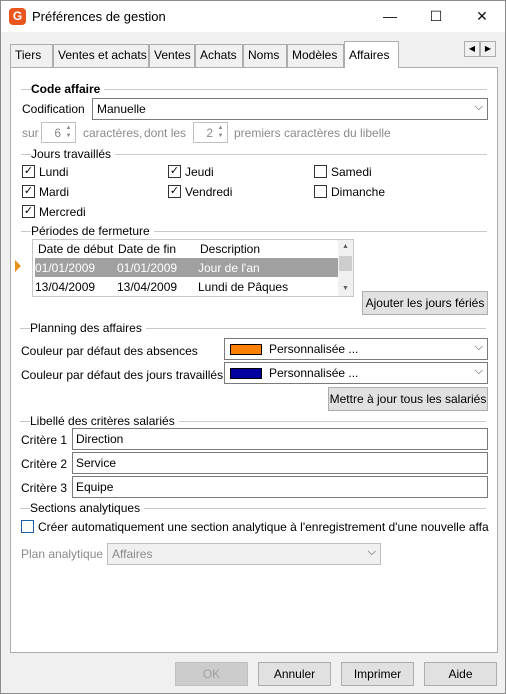  What do you see at coordinates (65, 287) in the screenshot?
I see `cell-debut: 13/04/2009` at bounding box center [65, 287].